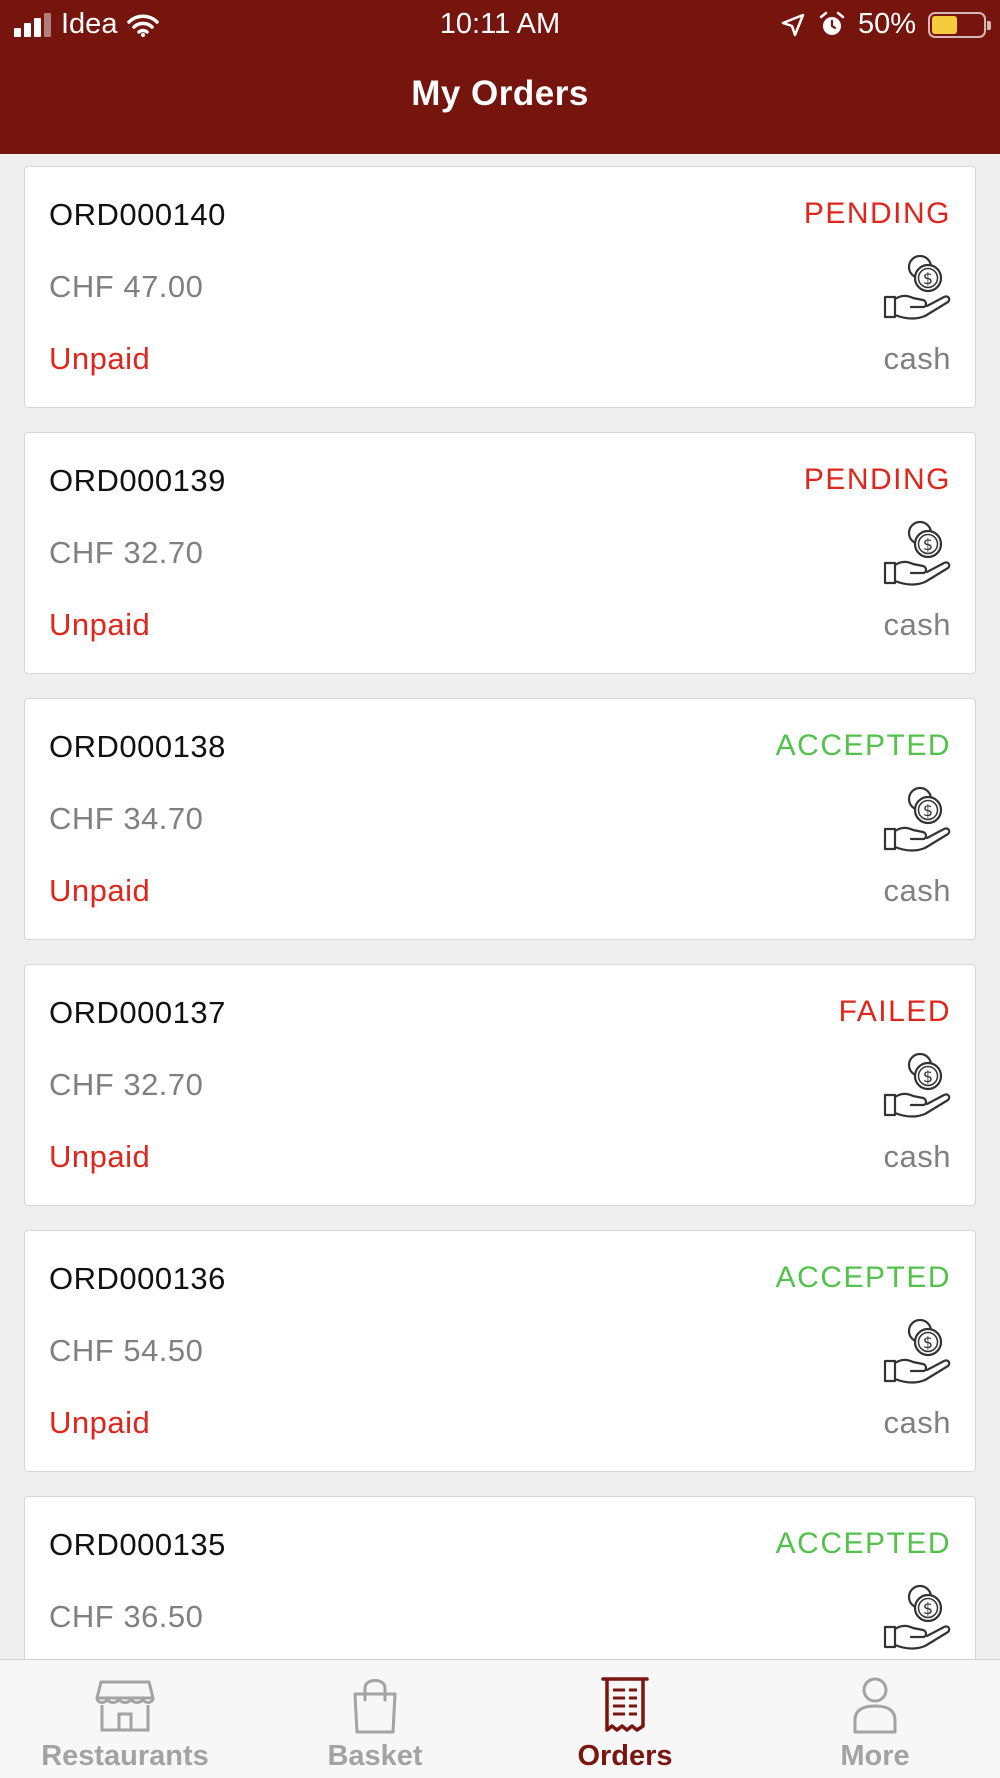 This screenshot has height=1778, width=1000. Describe the element at coordinates (137, 214) in the screenshot. I see `order-id: ORD000140` at that location.